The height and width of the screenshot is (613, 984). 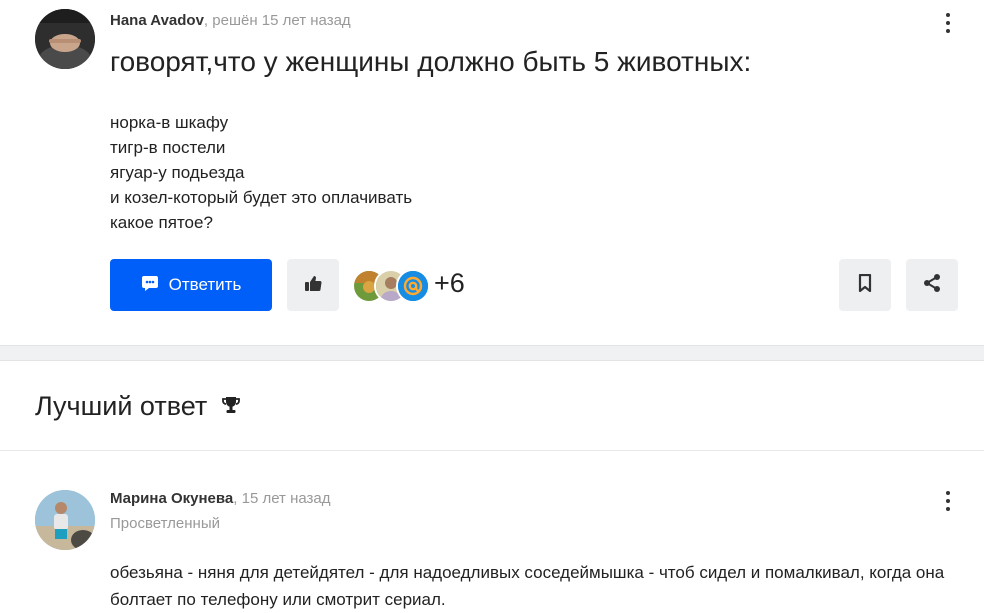 I want to click on answer-button: Ответить, so click(x=191, y=285).